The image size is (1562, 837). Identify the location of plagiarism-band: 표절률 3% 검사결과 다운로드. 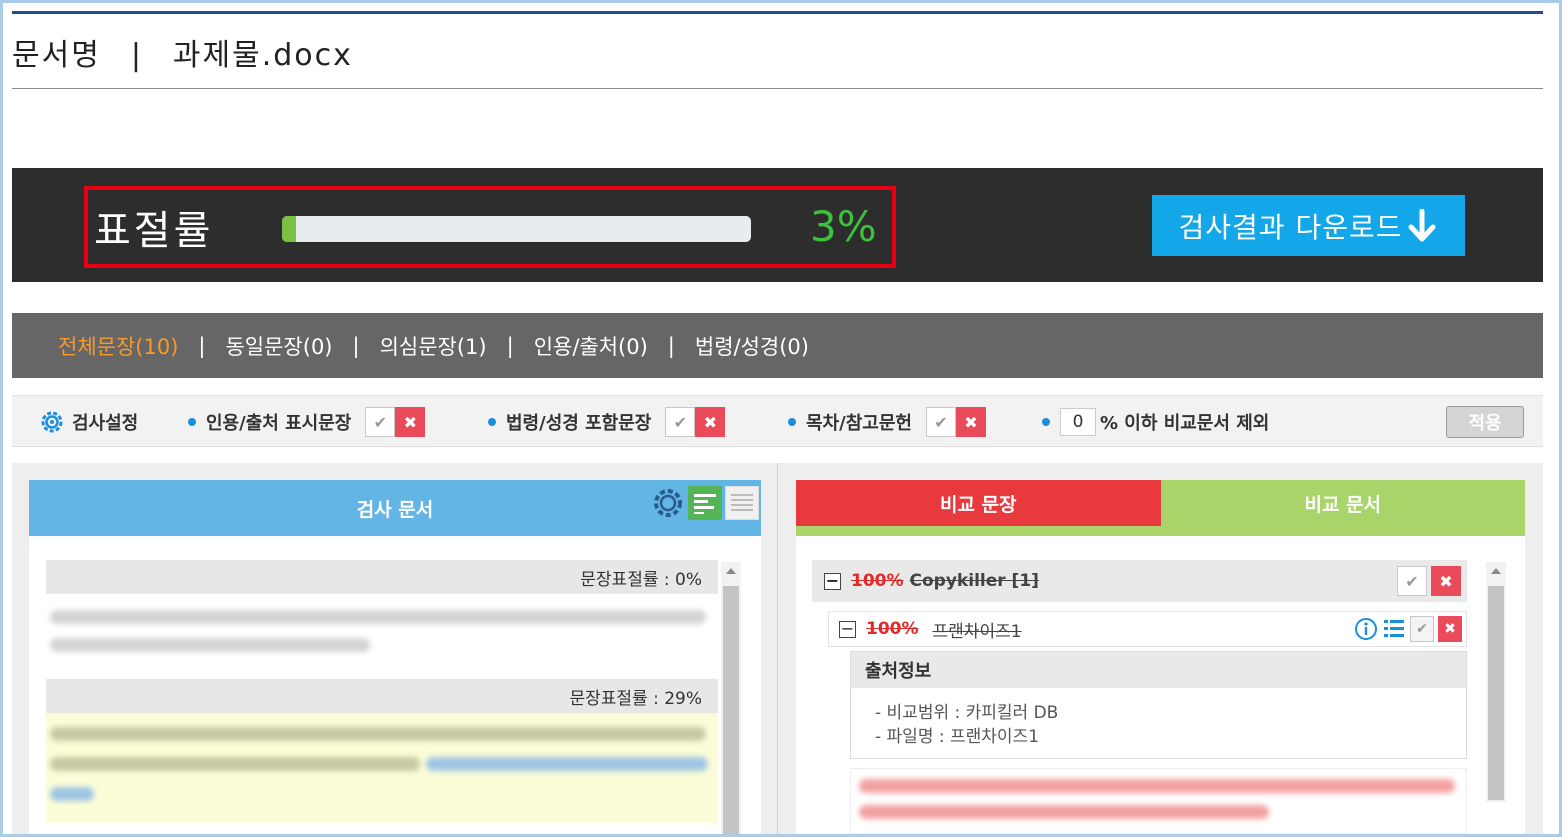
(777, 225).